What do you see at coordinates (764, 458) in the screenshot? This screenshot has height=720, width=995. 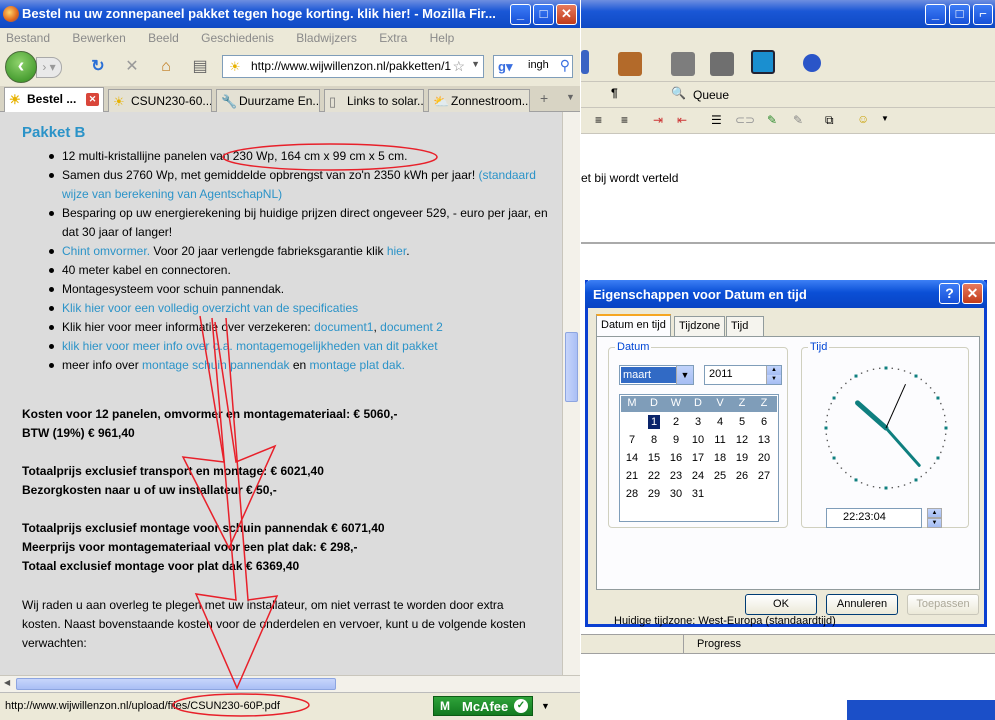 I see `calendar-day: 20` at bounding box center [764, 458].